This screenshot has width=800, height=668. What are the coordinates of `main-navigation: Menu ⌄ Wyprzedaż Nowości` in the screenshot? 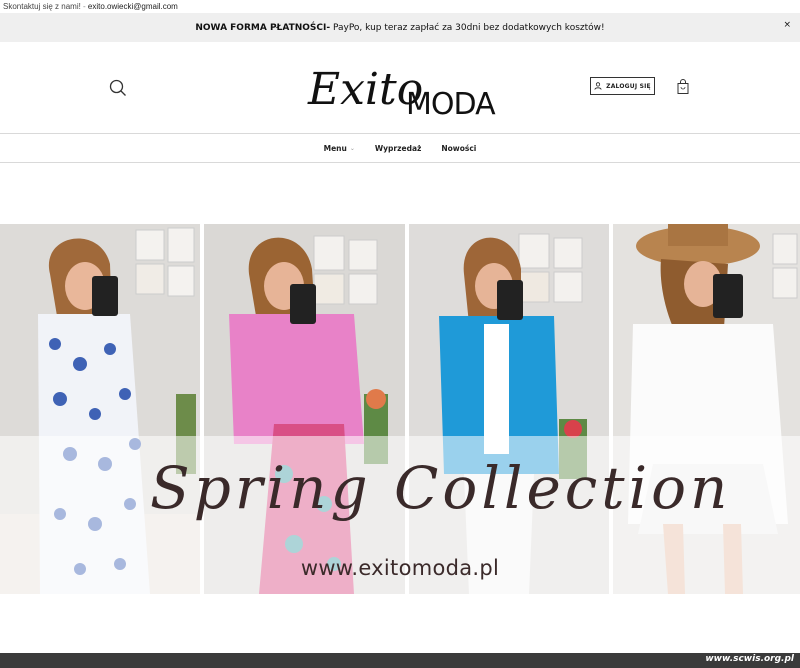 It's located at (400, 148).